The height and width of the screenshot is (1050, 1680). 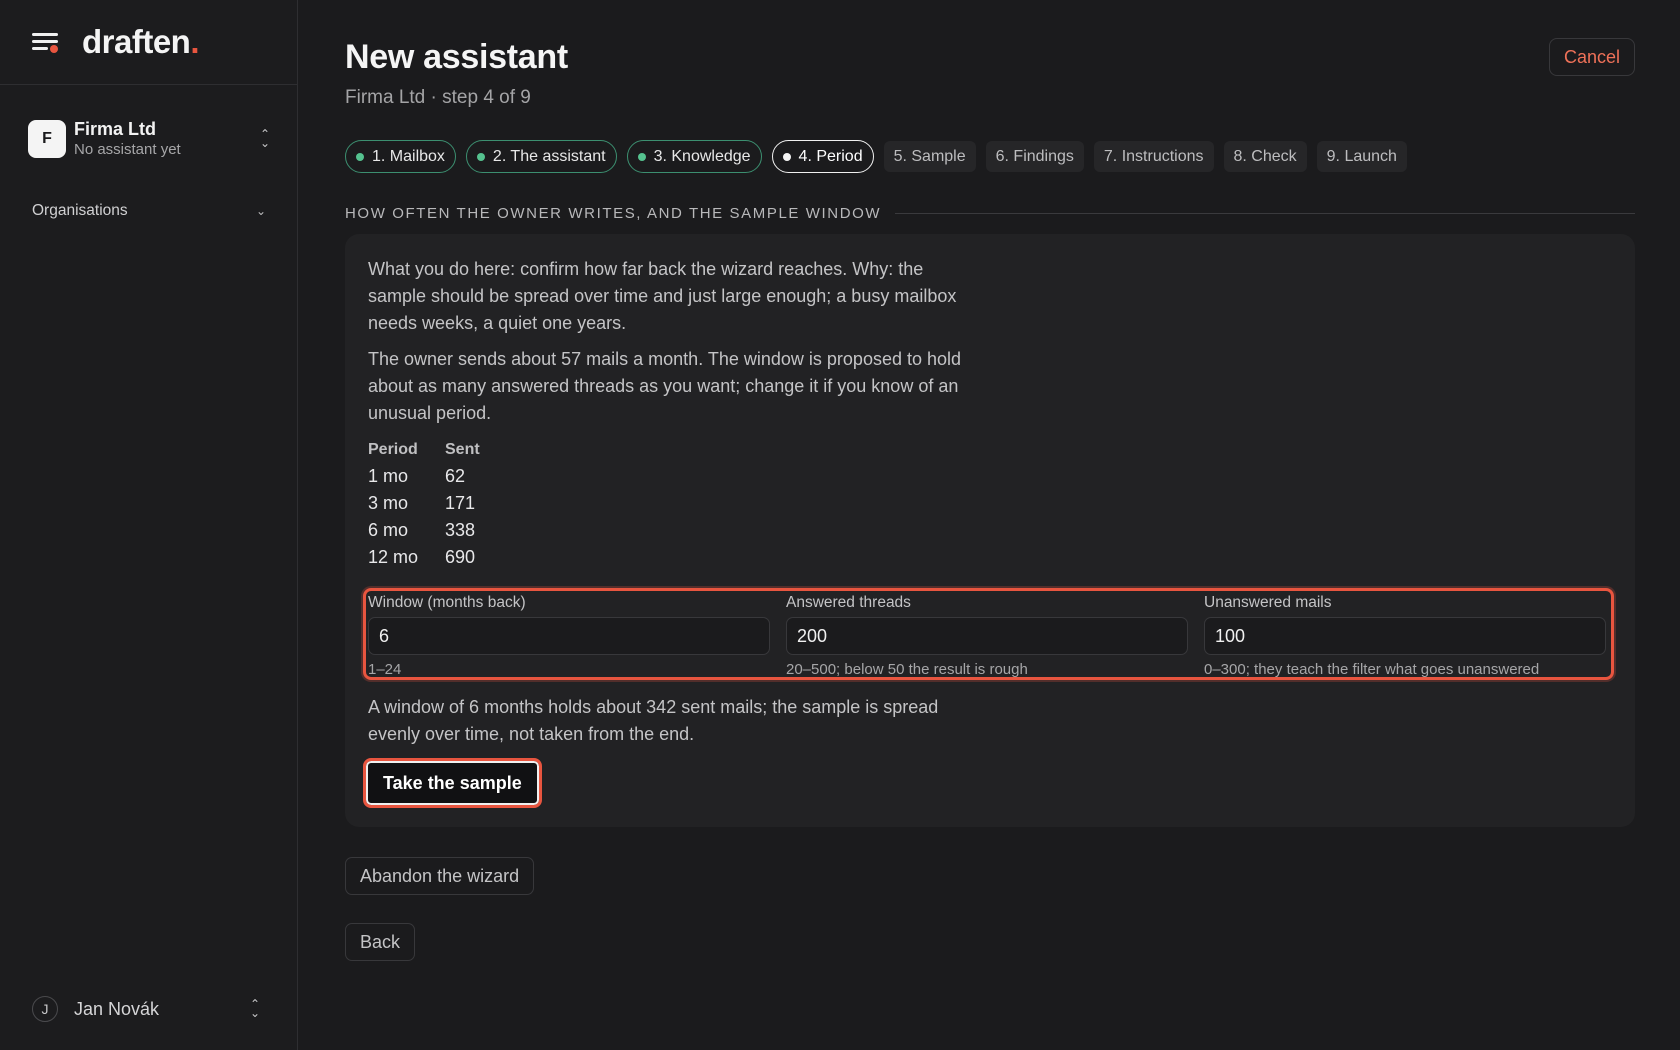 I want to click on logo-text: draften, so click(x=136, y=41).